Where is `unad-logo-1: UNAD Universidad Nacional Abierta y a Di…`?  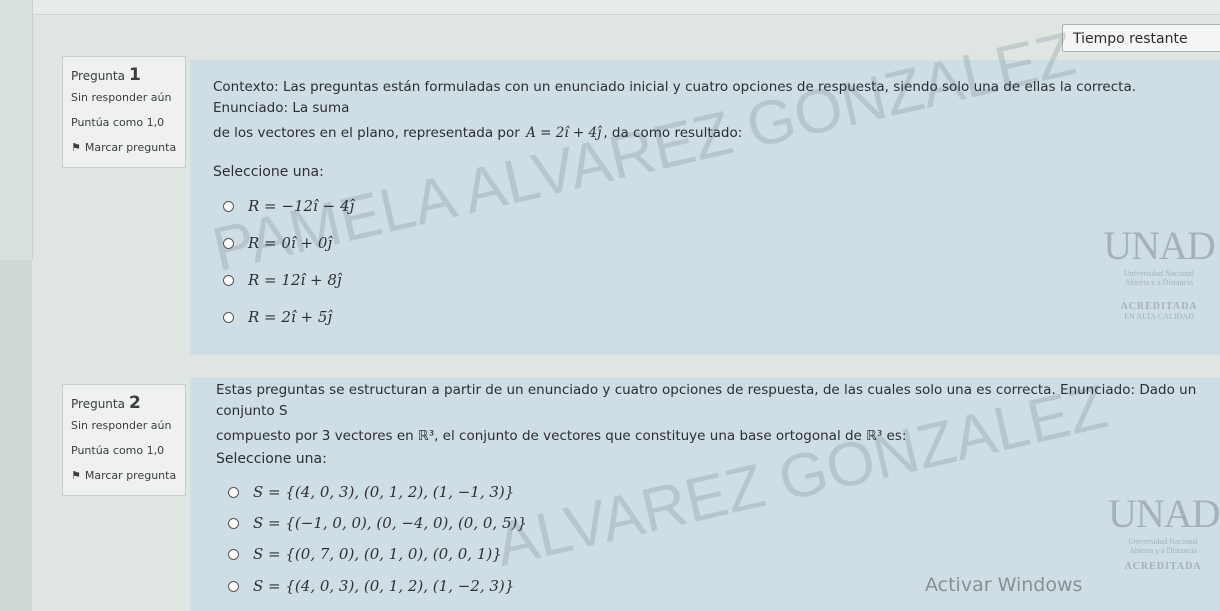
unad-logo-1: UNAD Universidad Nacional Abierta y a Di… is located at coordinates (1159, 272).